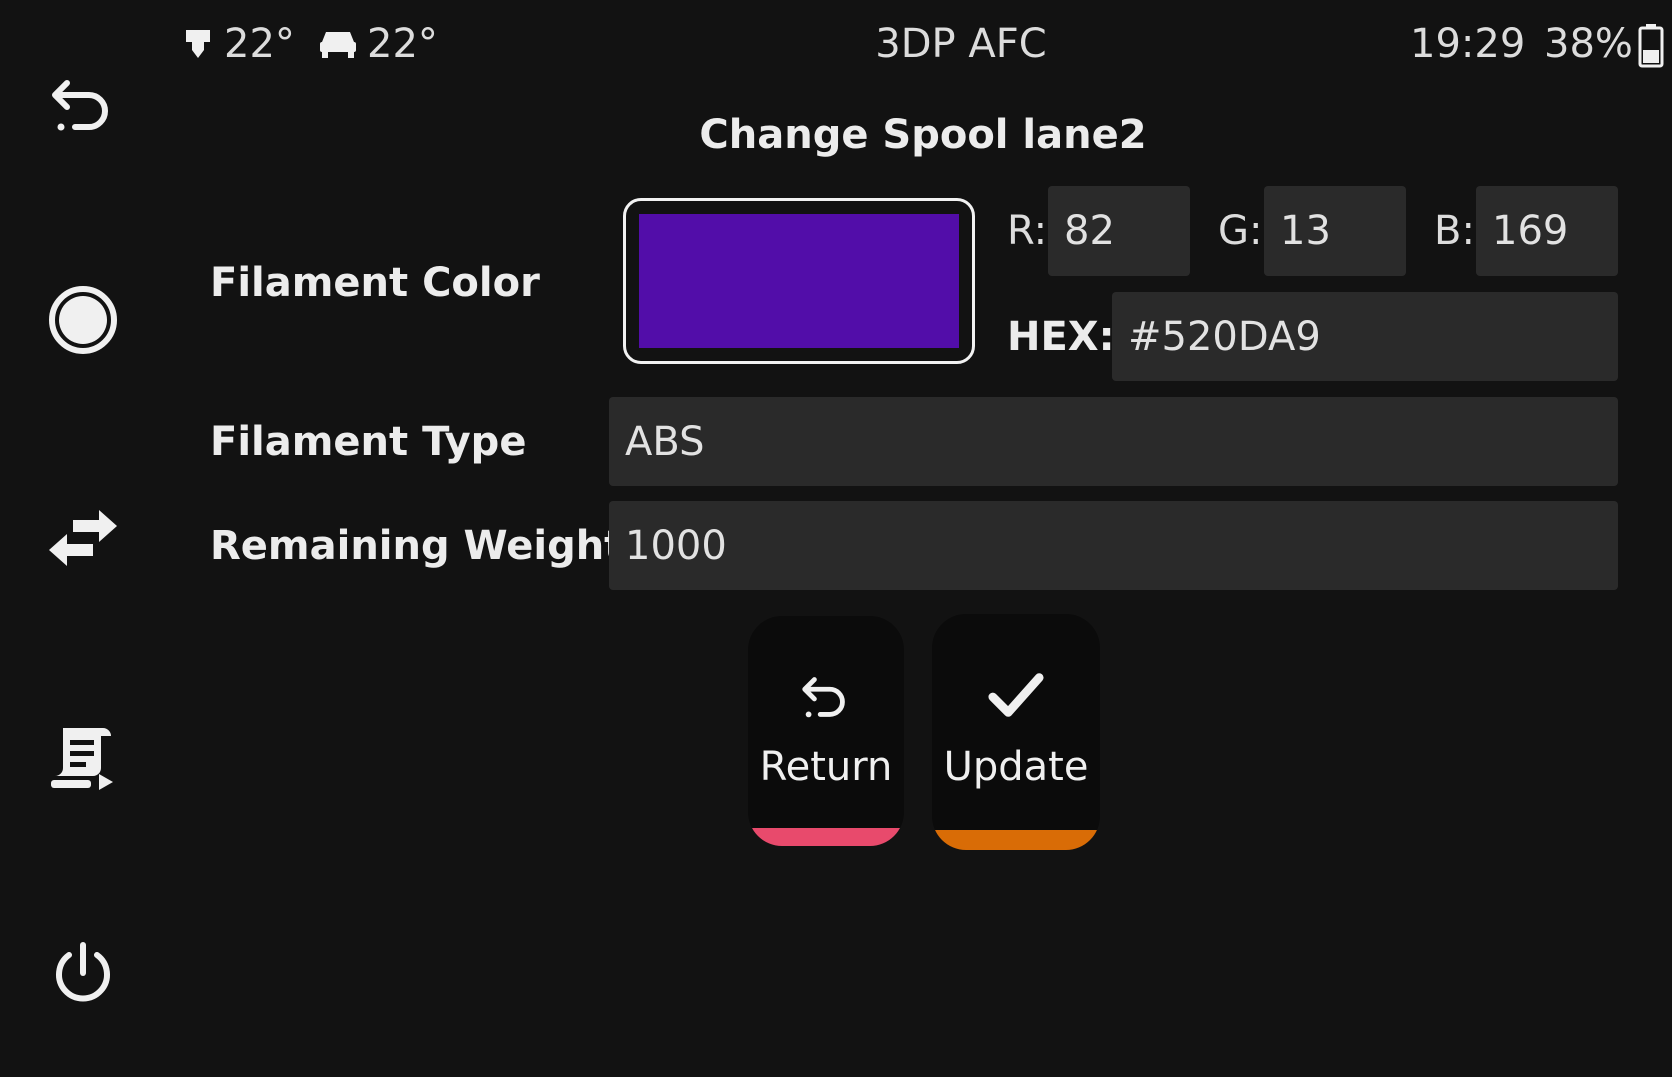 The height and width of the screenshot is (1077, 1672). What do you see at coordinates (1224, 336) in the screenshot?
I see `hex-value: #520DA9` at bounding box center [1224, 336].